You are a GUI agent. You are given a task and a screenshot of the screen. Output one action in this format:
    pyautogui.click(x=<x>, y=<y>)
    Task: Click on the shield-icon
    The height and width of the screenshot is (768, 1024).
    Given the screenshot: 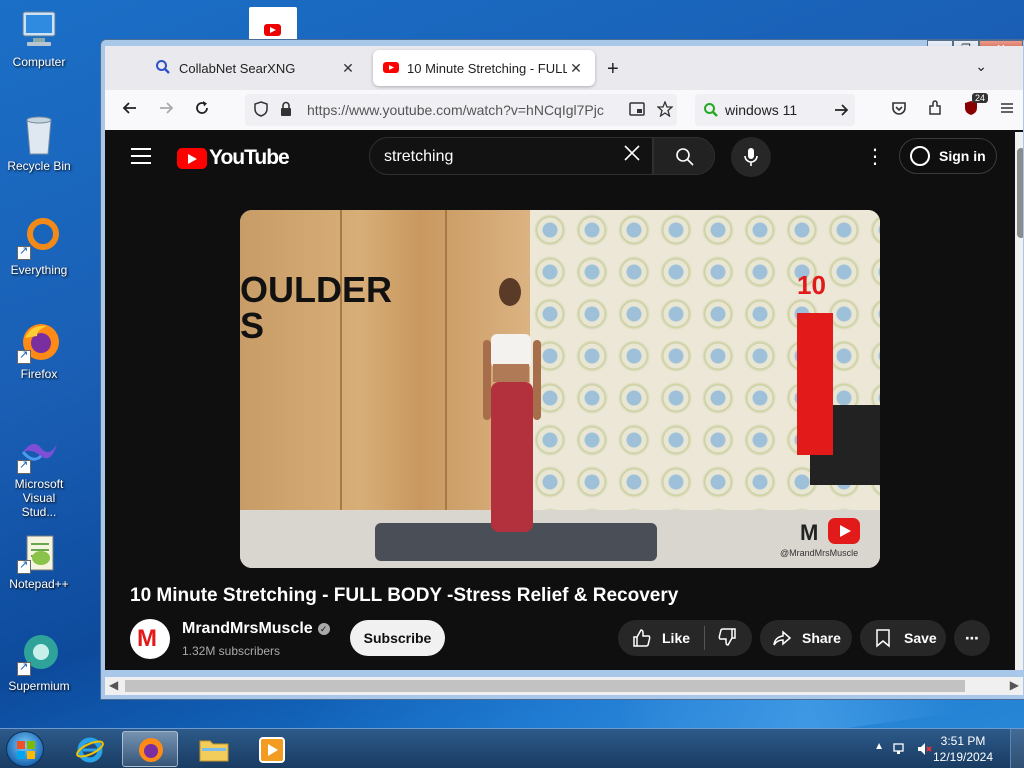 What is the action you would take?
    pyautogui.click(x=261, y=110)
    